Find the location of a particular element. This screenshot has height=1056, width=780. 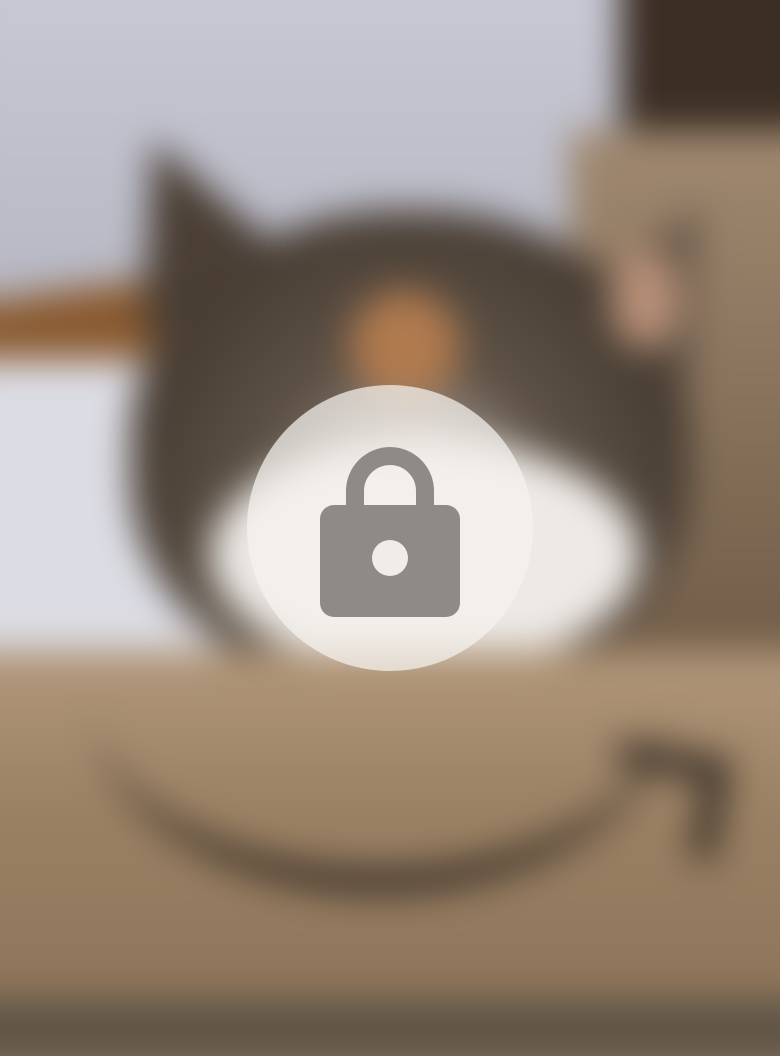

unlock-button is located at coordinates (390, 528).